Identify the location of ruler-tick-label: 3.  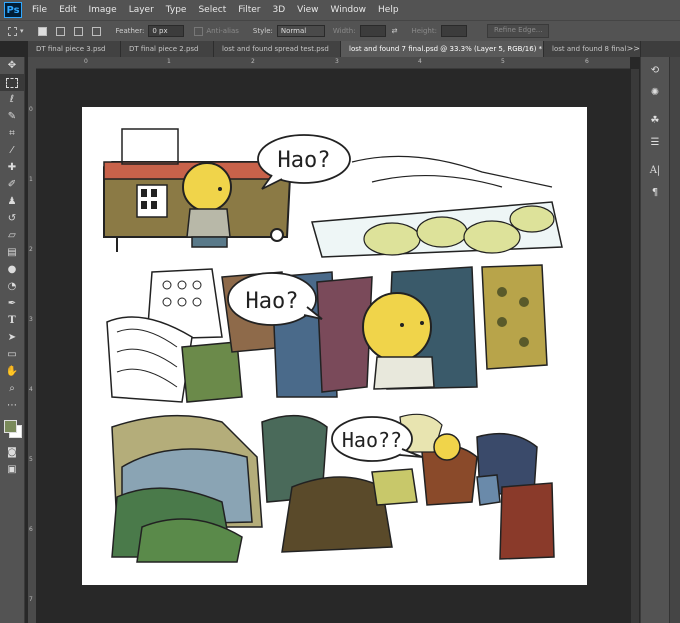
(31, 319).